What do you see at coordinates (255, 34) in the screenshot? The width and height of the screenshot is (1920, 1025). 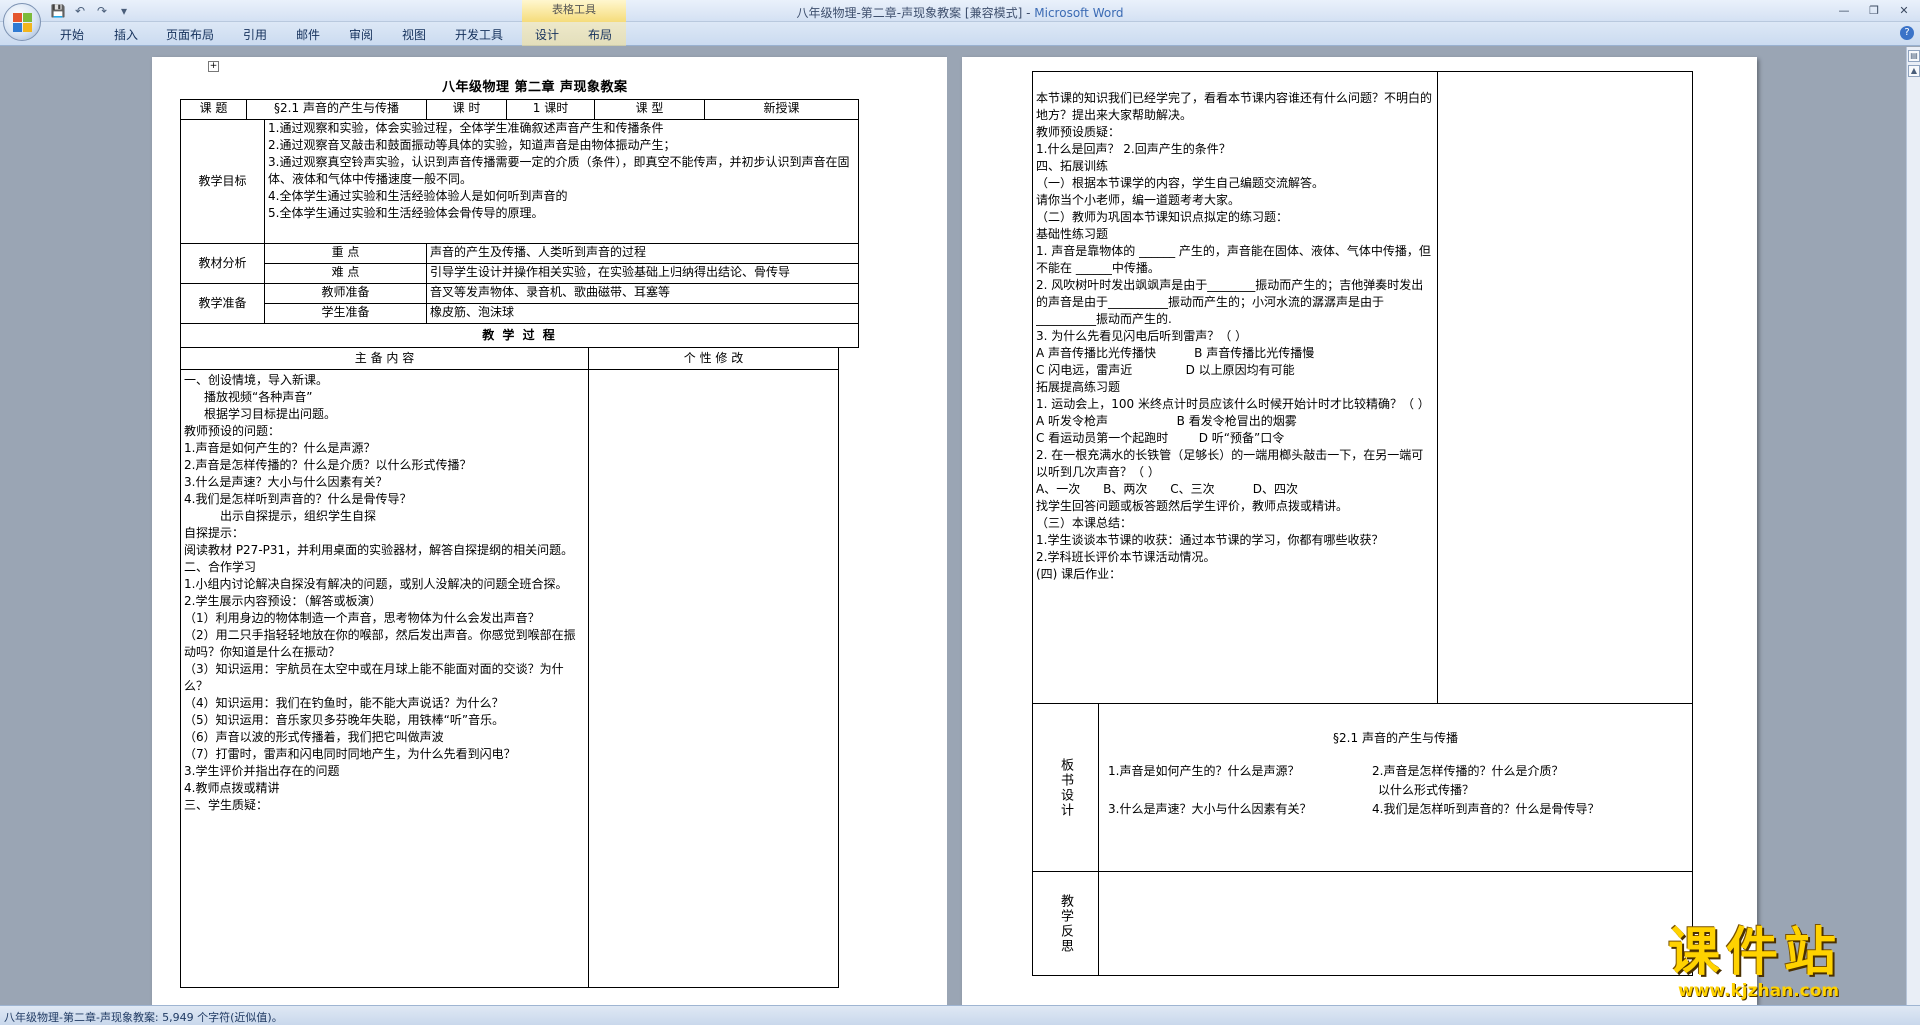 I see `tab-references: 引用` at bounding box center [255, 34].